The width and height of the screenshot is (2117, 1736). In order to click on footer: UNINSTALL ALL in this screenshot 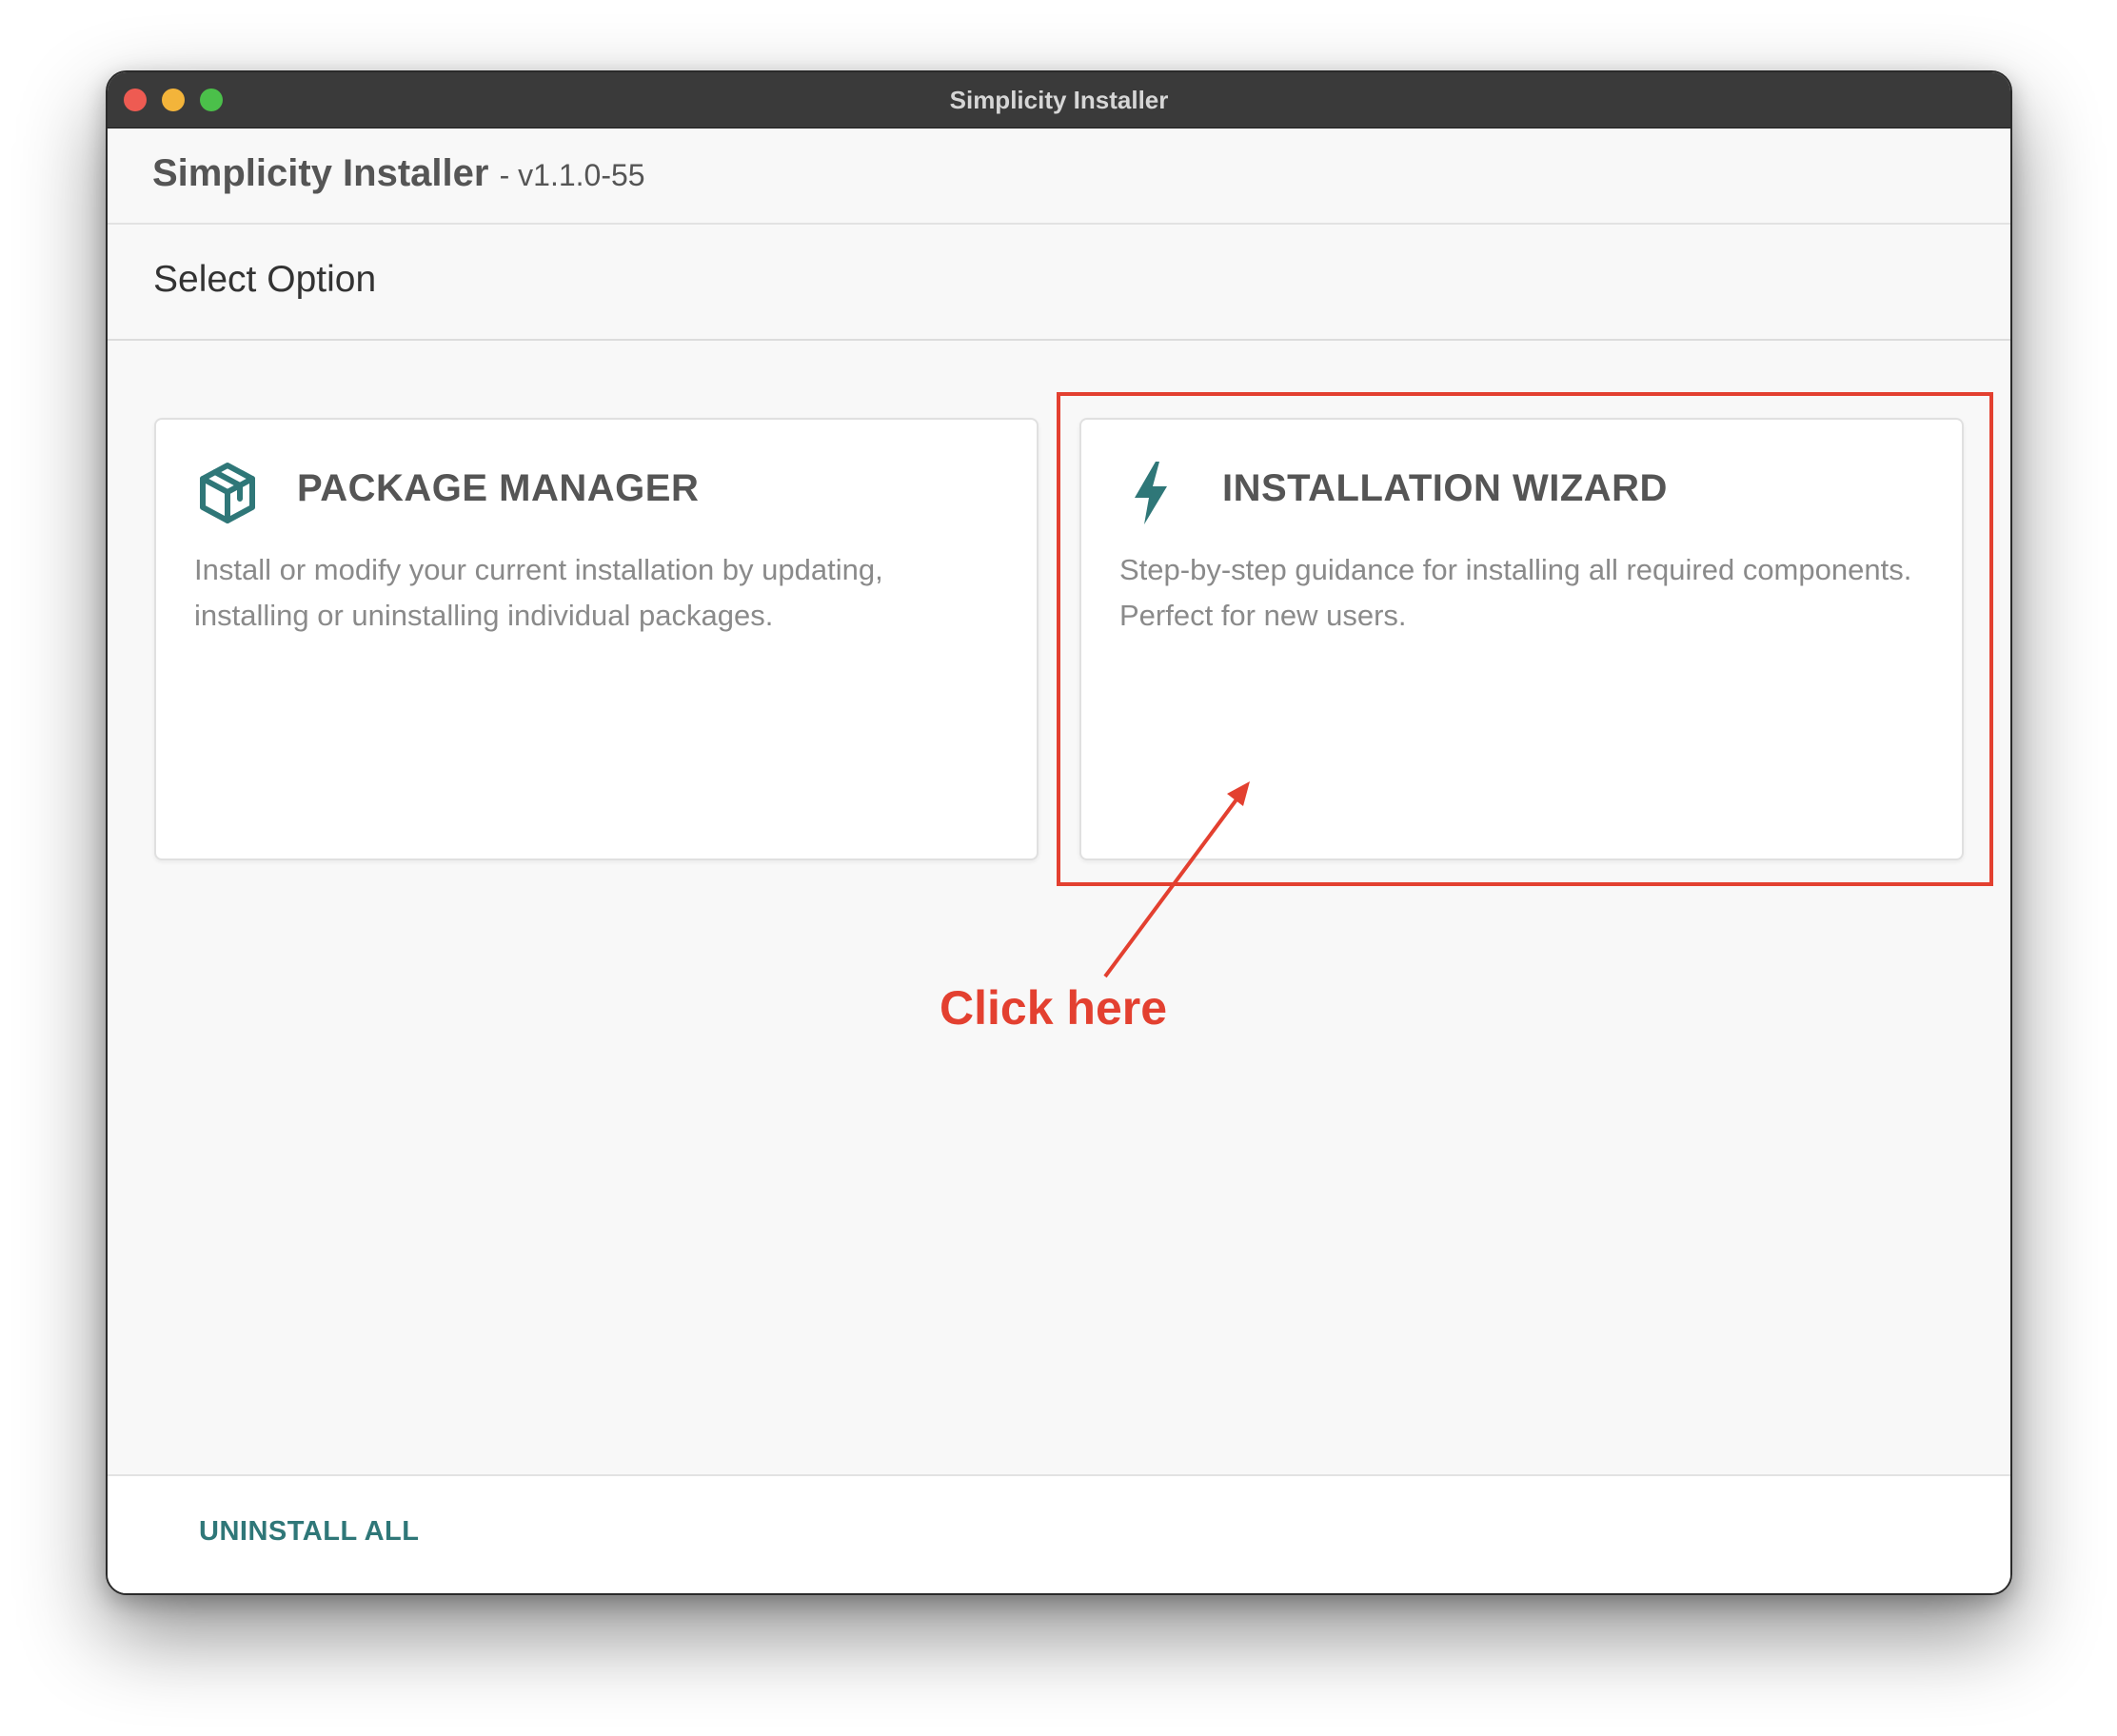, I will do `click(1059, 1533)`.